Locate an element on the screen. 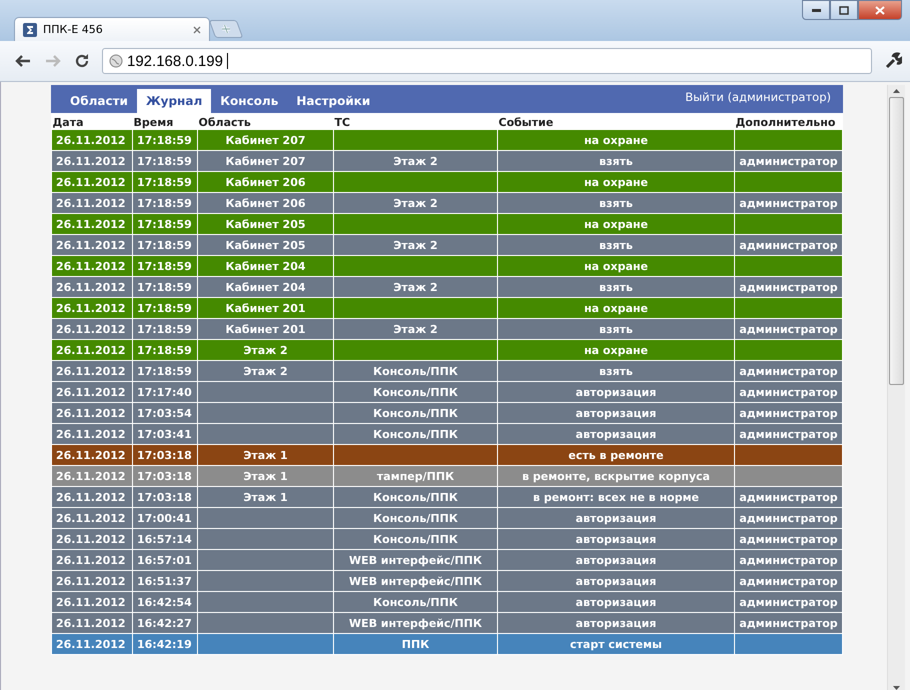  minimize-icon is located at coordinates (816, 10).